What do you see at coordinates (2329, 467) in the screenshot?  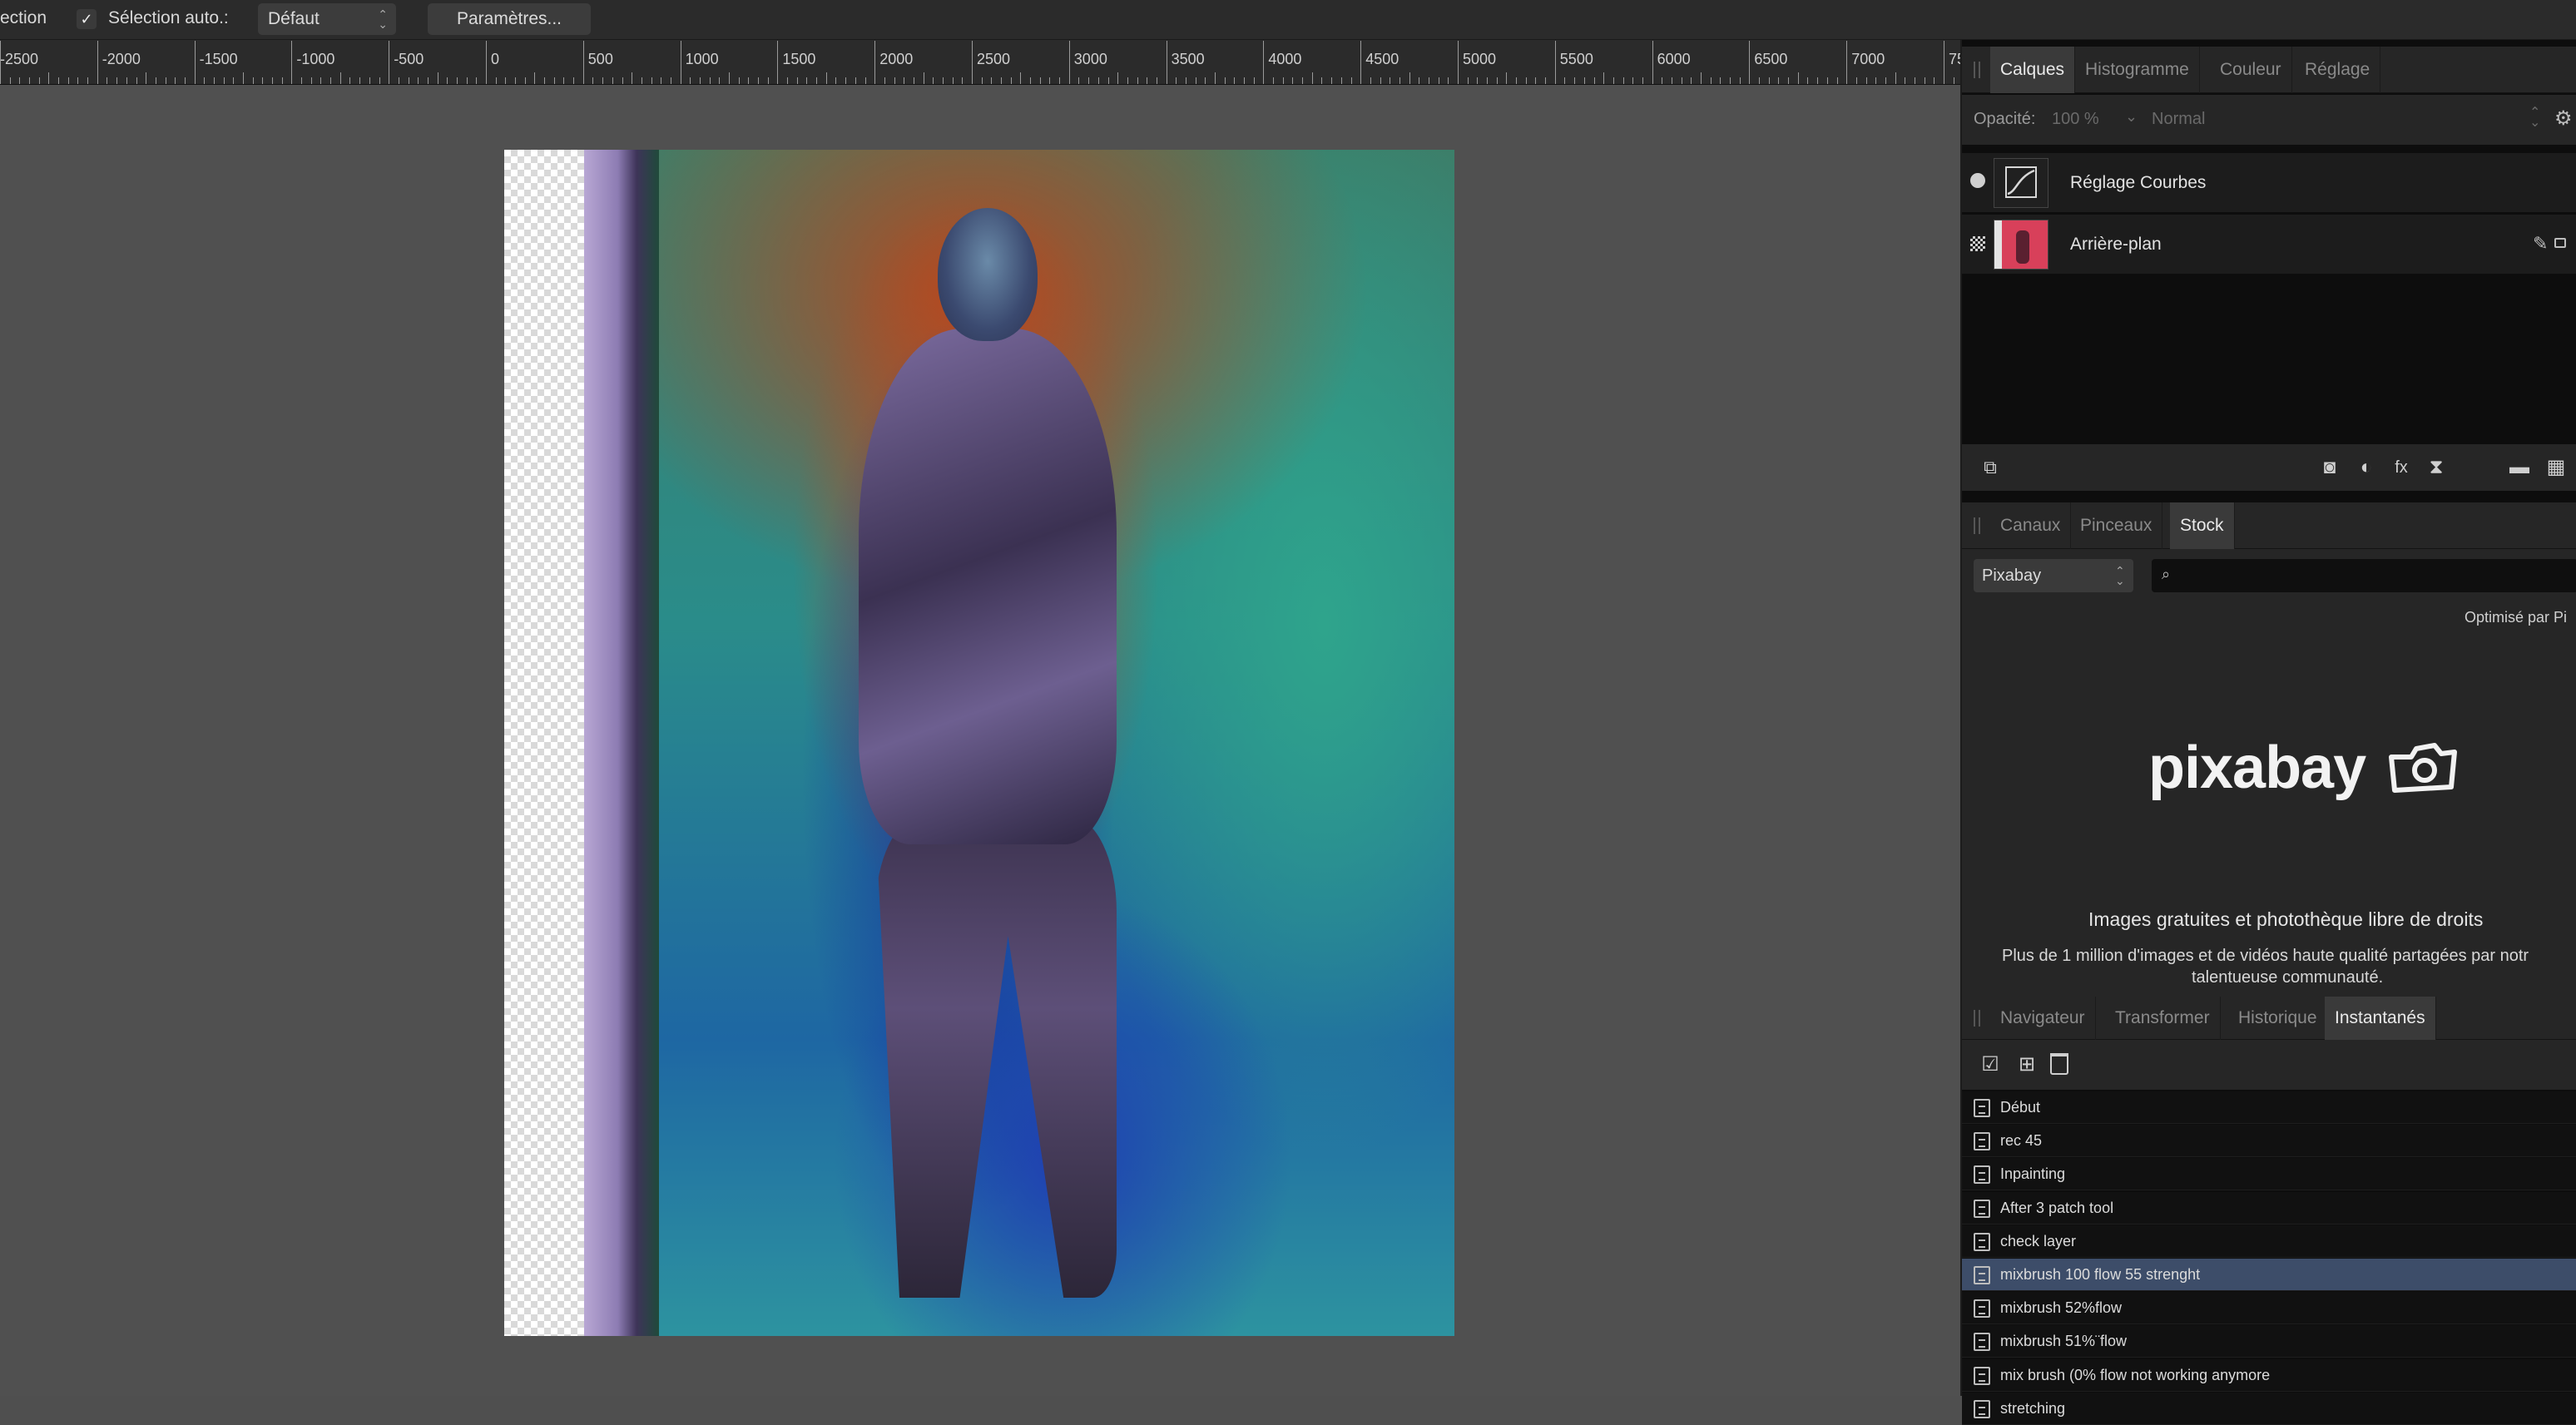 I see `mask-icon: ◙` at bounding box center [2329, 467].